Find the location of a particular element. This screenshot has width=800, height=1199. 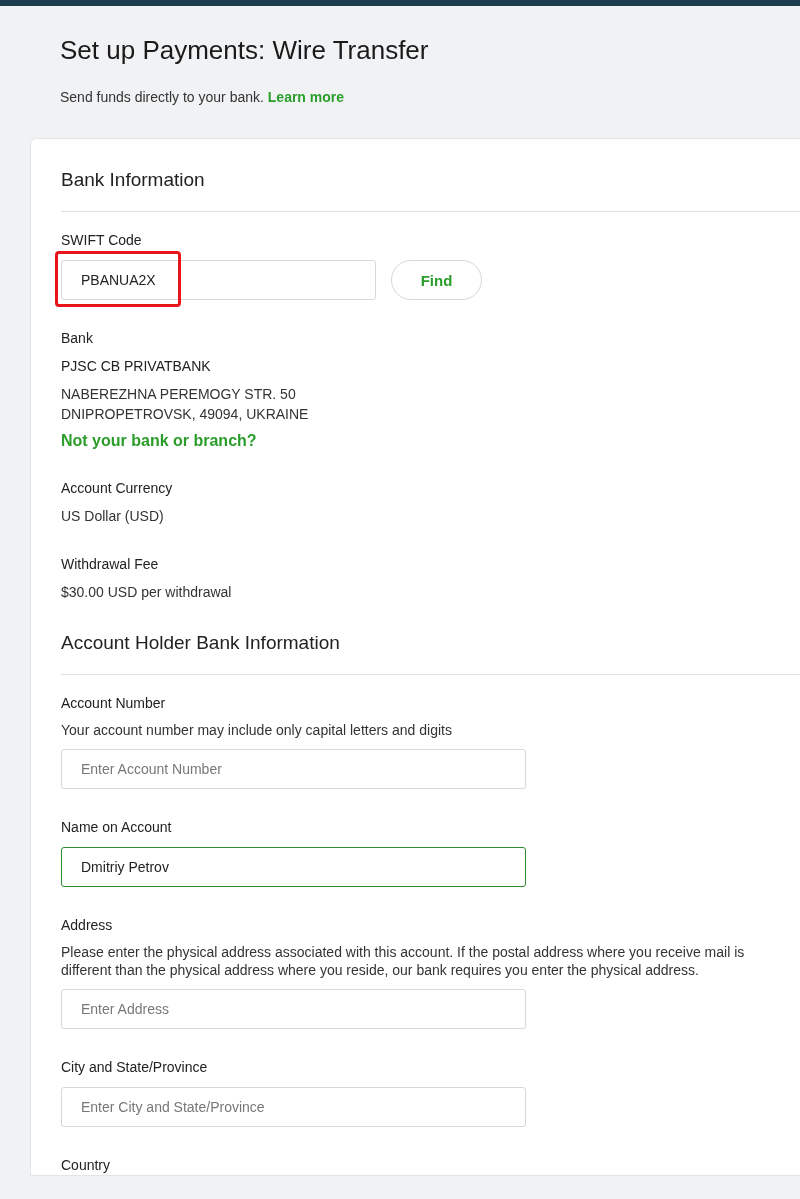

section-heading: Bank Information is located at coordinates (430, 189).